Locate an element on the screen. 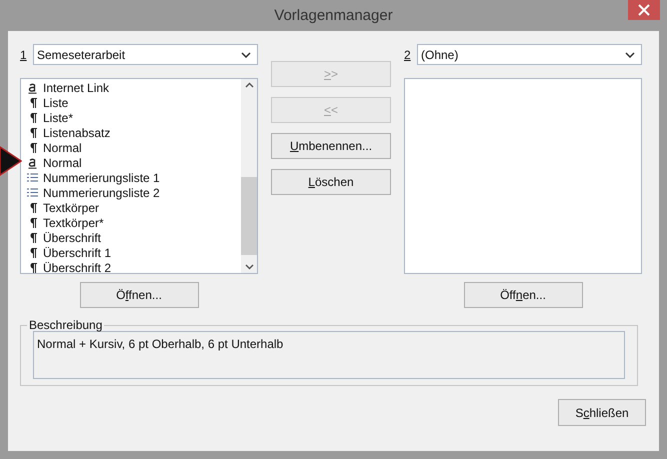  template-dropdown: (Ohne) is located at coordinates (529, 54).